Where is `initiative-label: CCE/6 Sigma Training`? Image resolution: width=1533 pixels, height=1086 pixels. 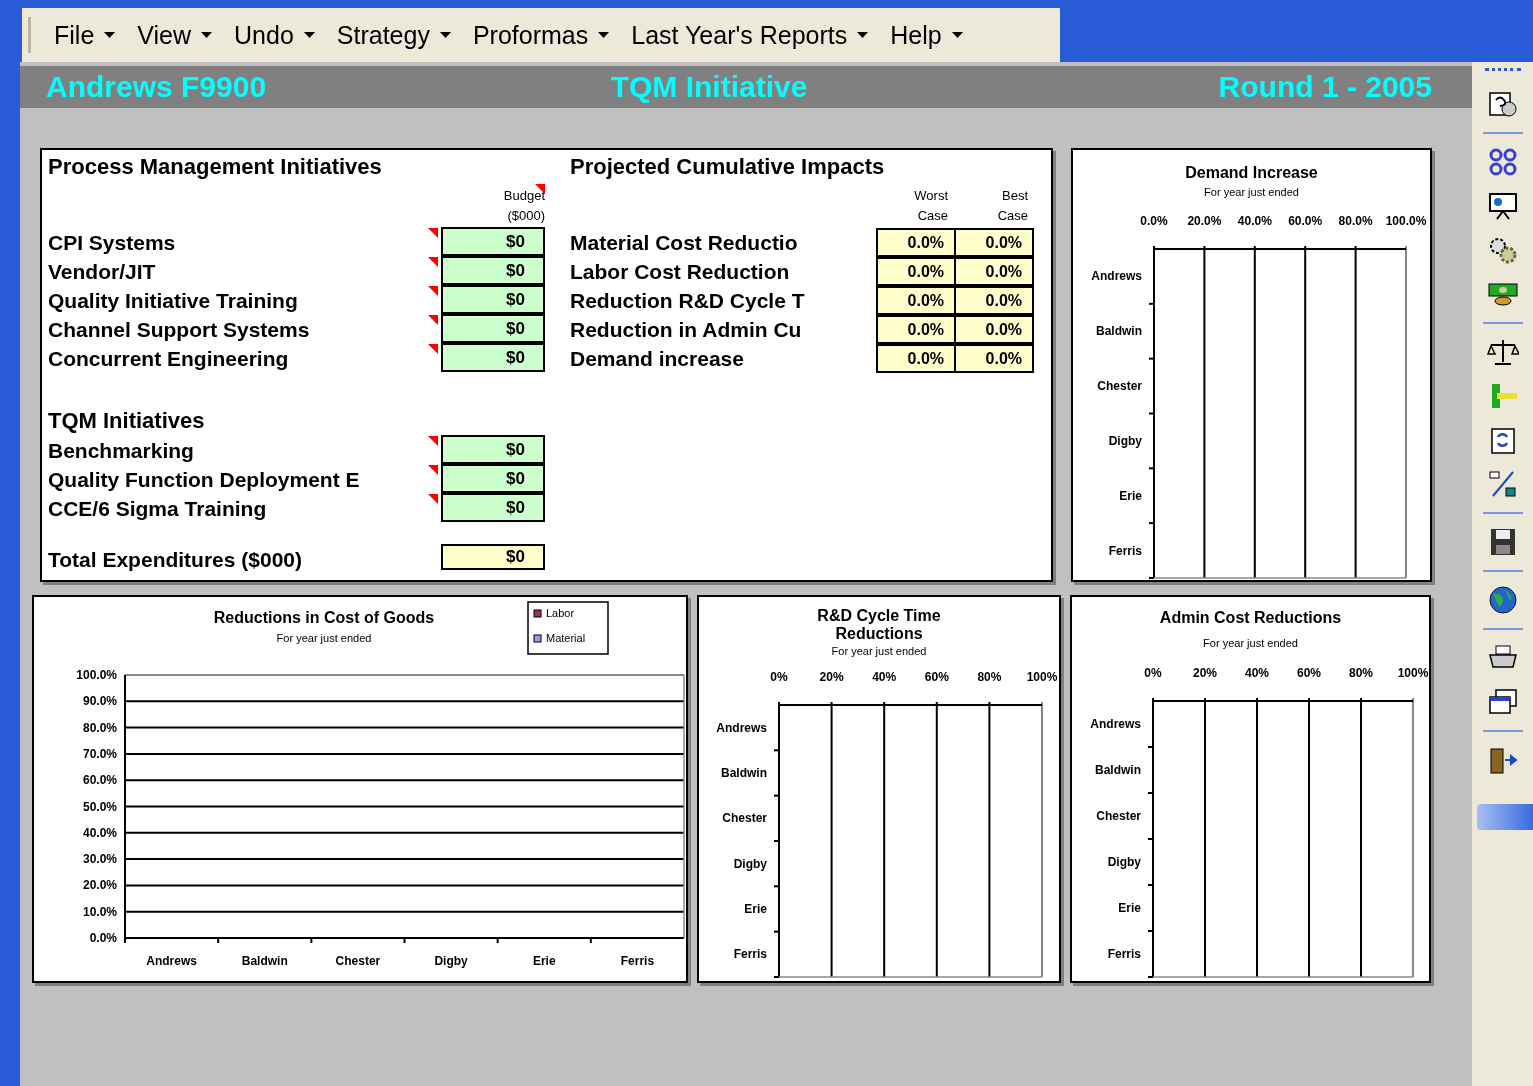 initiative-label: CCE/6 Sigma Training is located at coordinates (158, 508).